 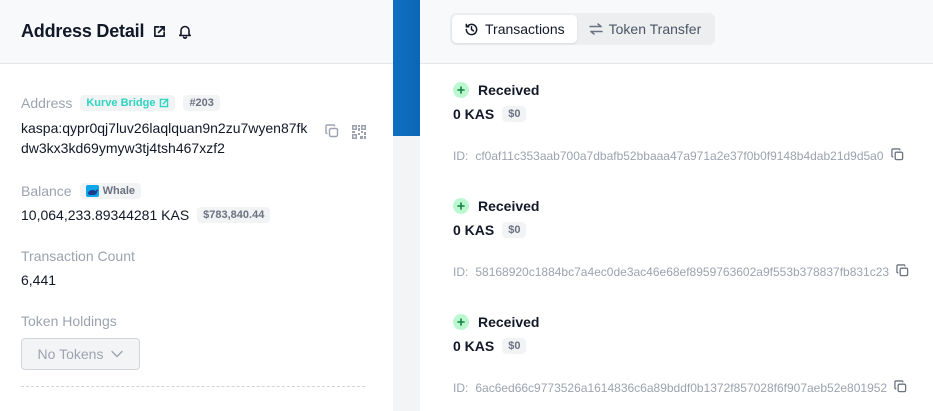 What do you see at coordinates (201, 103) in the screenshot?
I see `rank-badge: #203` at bounding box center [201, 103].